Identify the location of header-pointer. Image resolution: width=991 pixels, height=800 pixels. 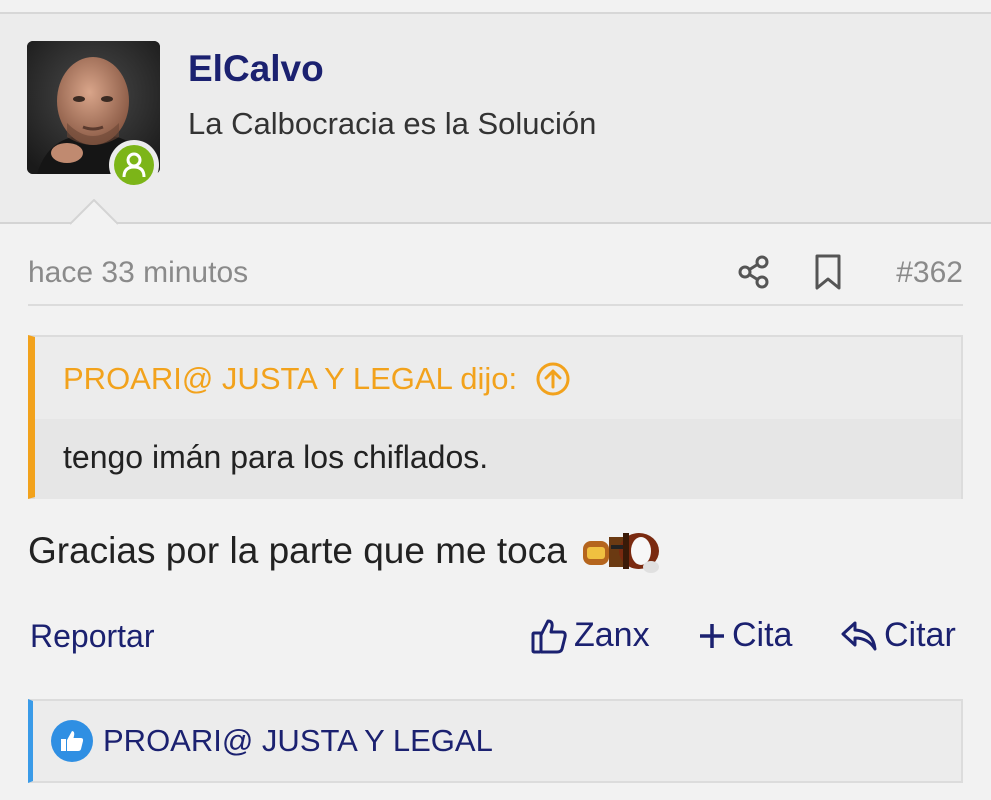
(94, 212).